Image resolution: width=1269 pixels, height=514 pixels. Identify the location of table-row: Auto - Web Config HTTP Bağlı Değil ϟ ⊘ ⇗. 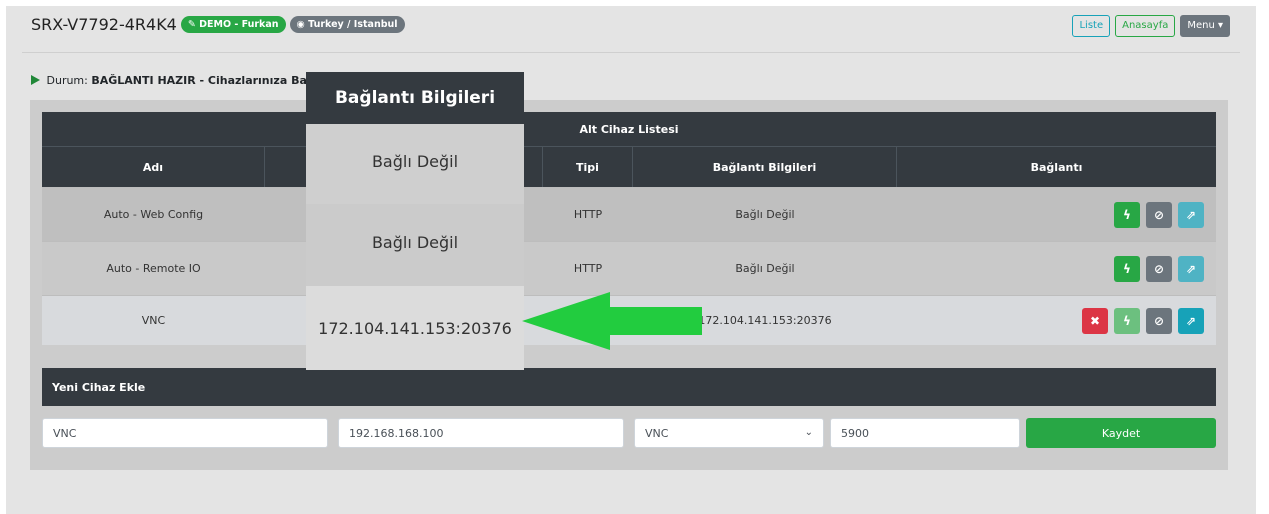
(629, 214).